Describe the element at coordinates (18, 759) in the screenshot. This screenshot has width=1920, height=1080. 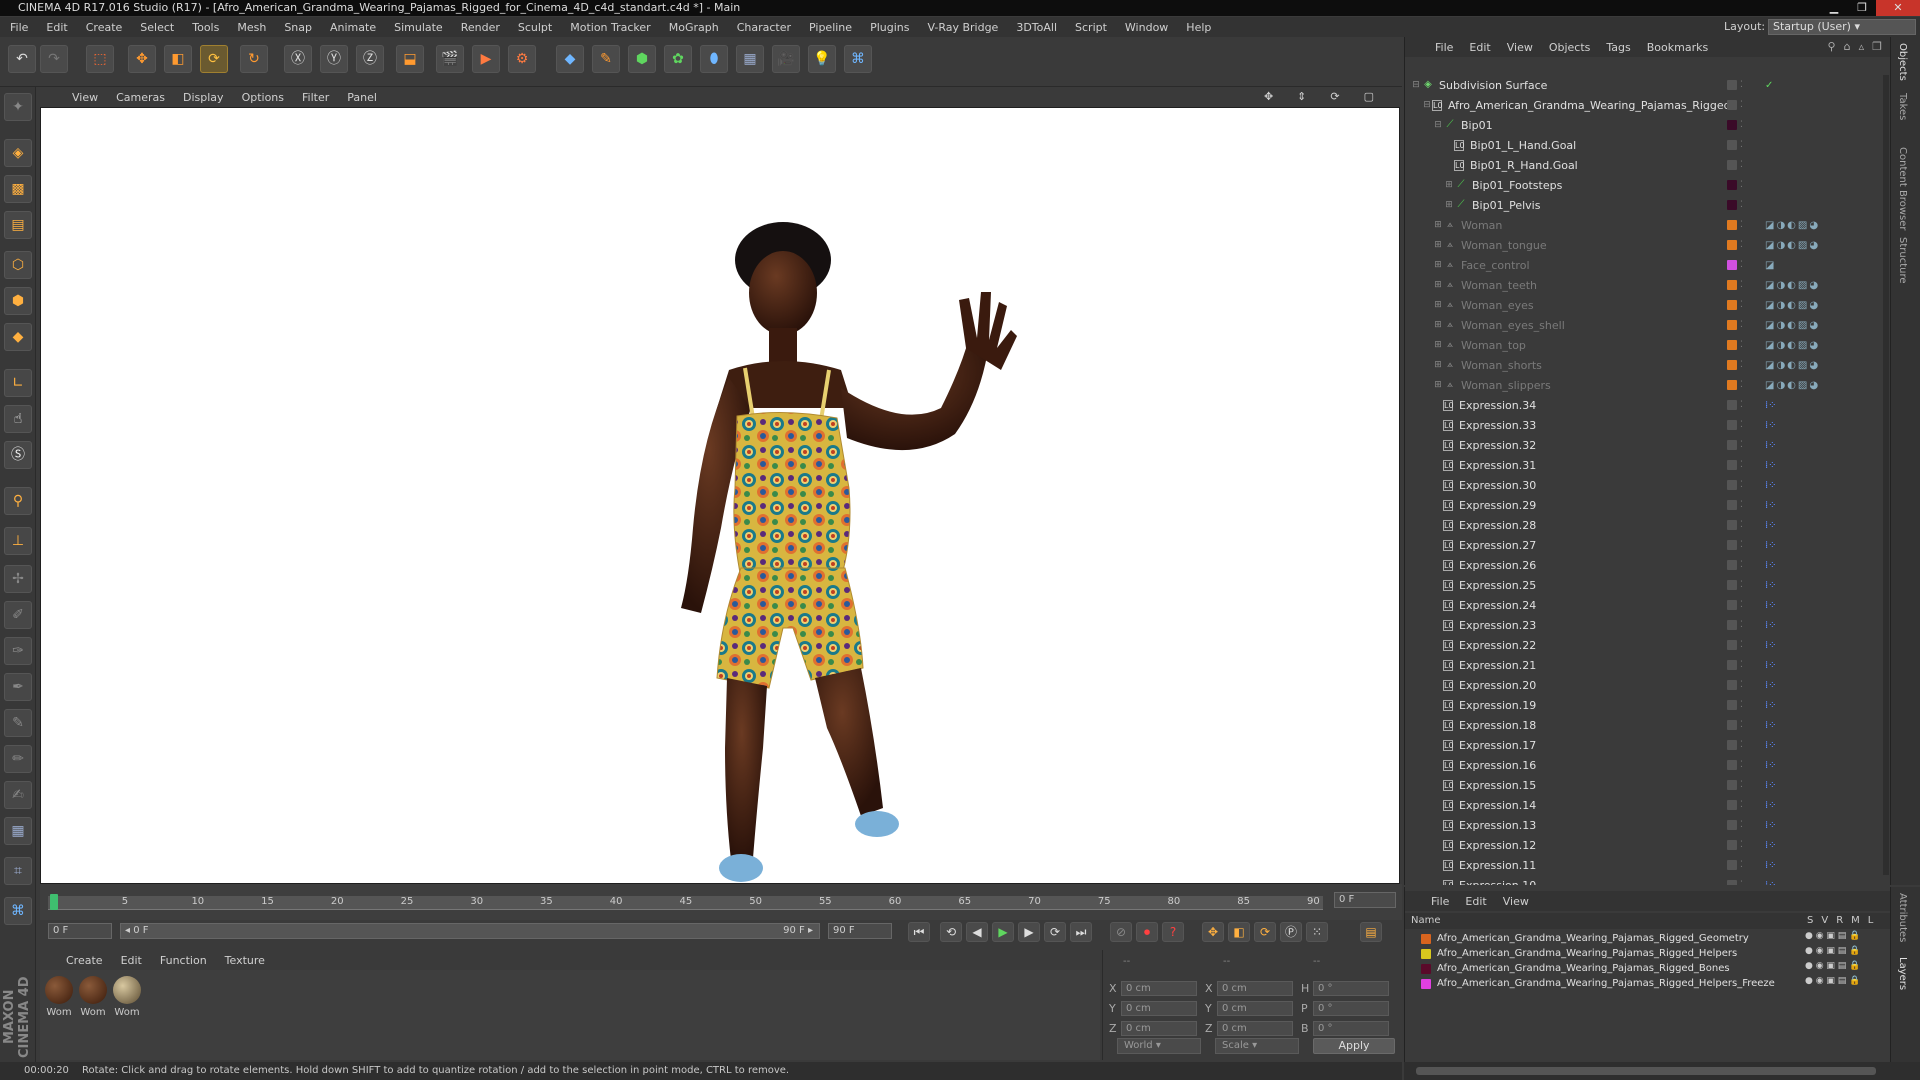
I see `sculpt-flatten-icon: ✏` at that location.